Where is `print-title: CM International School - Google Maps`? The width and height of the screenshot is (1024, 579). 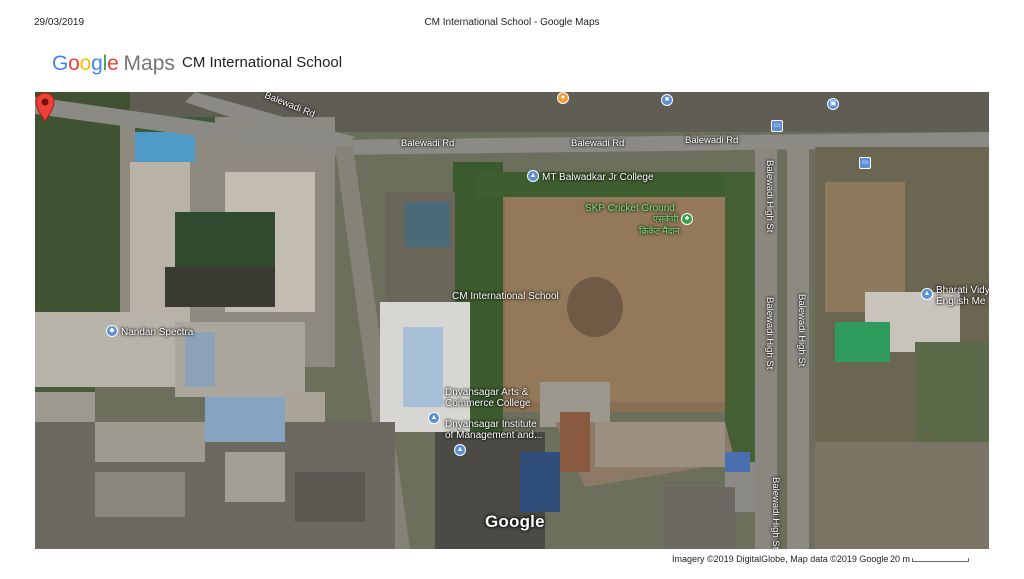 print-title: CM International School - Google Maps is located at coordinates (512, 22).